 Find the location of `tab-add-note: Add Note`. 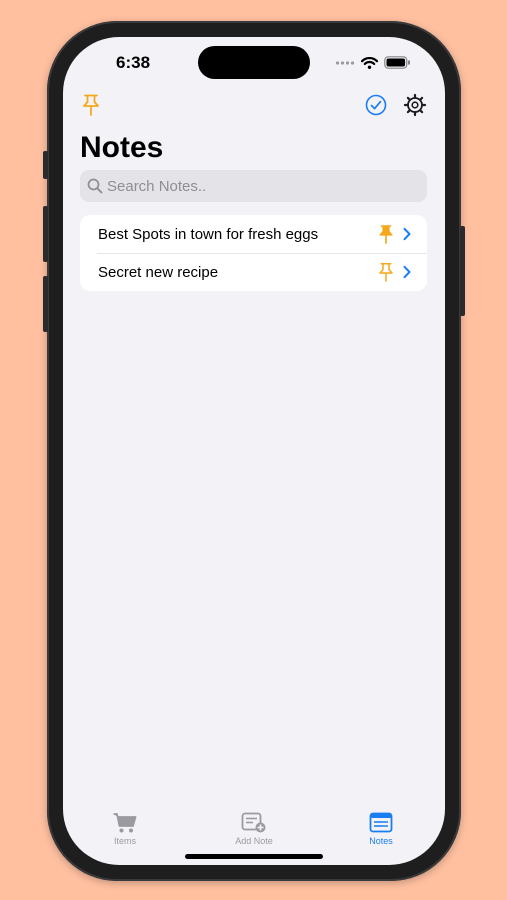

tab-add-note: Add Note is located at coordinates (254, 829).